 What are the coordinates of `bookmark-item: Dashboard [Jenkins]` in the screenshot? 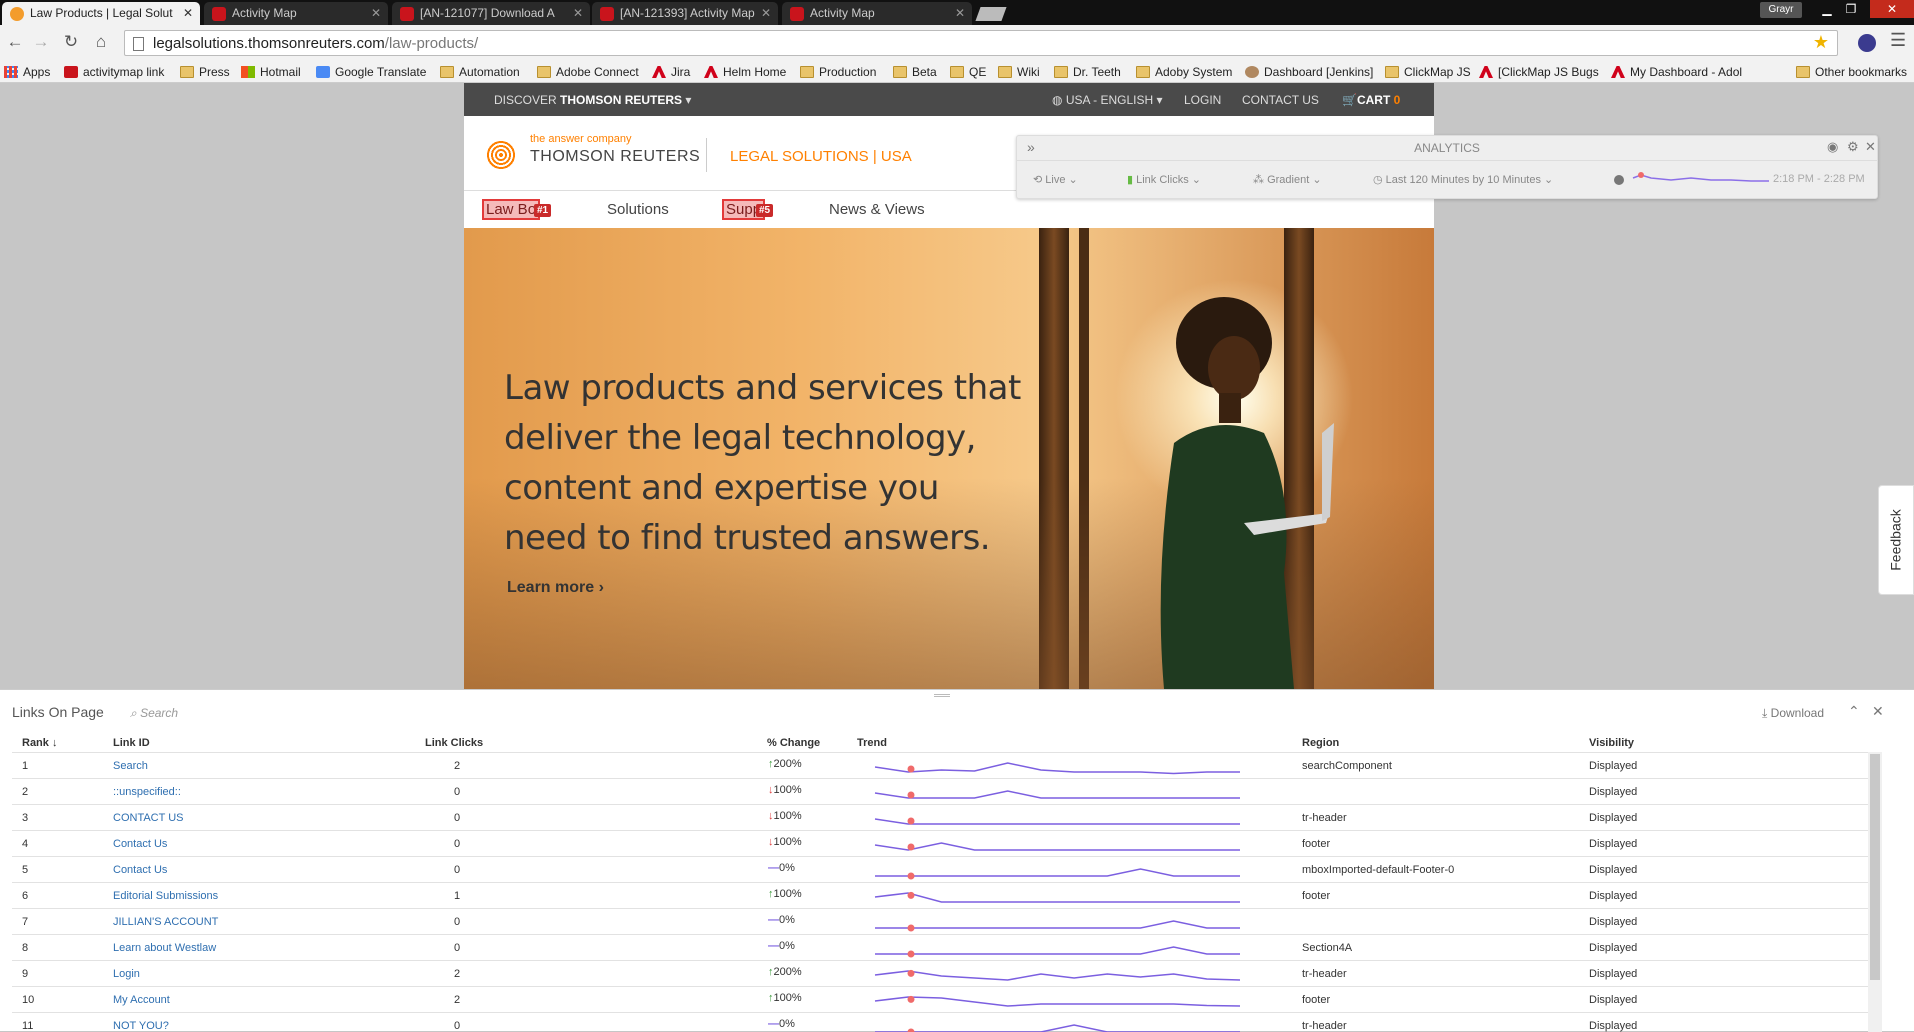 It's located at (1309, 72).